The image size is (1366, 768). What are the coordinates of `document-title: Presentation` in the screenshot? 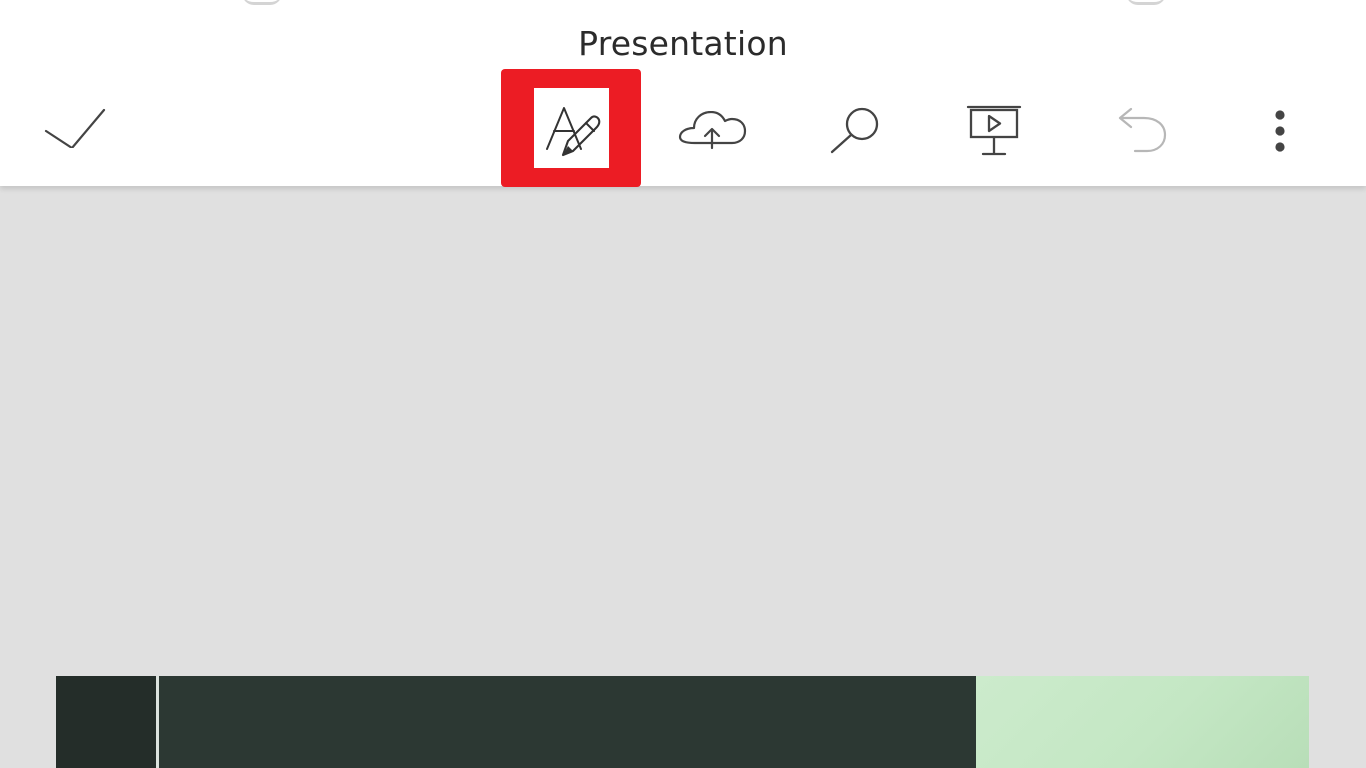 It's located at (683, 43).